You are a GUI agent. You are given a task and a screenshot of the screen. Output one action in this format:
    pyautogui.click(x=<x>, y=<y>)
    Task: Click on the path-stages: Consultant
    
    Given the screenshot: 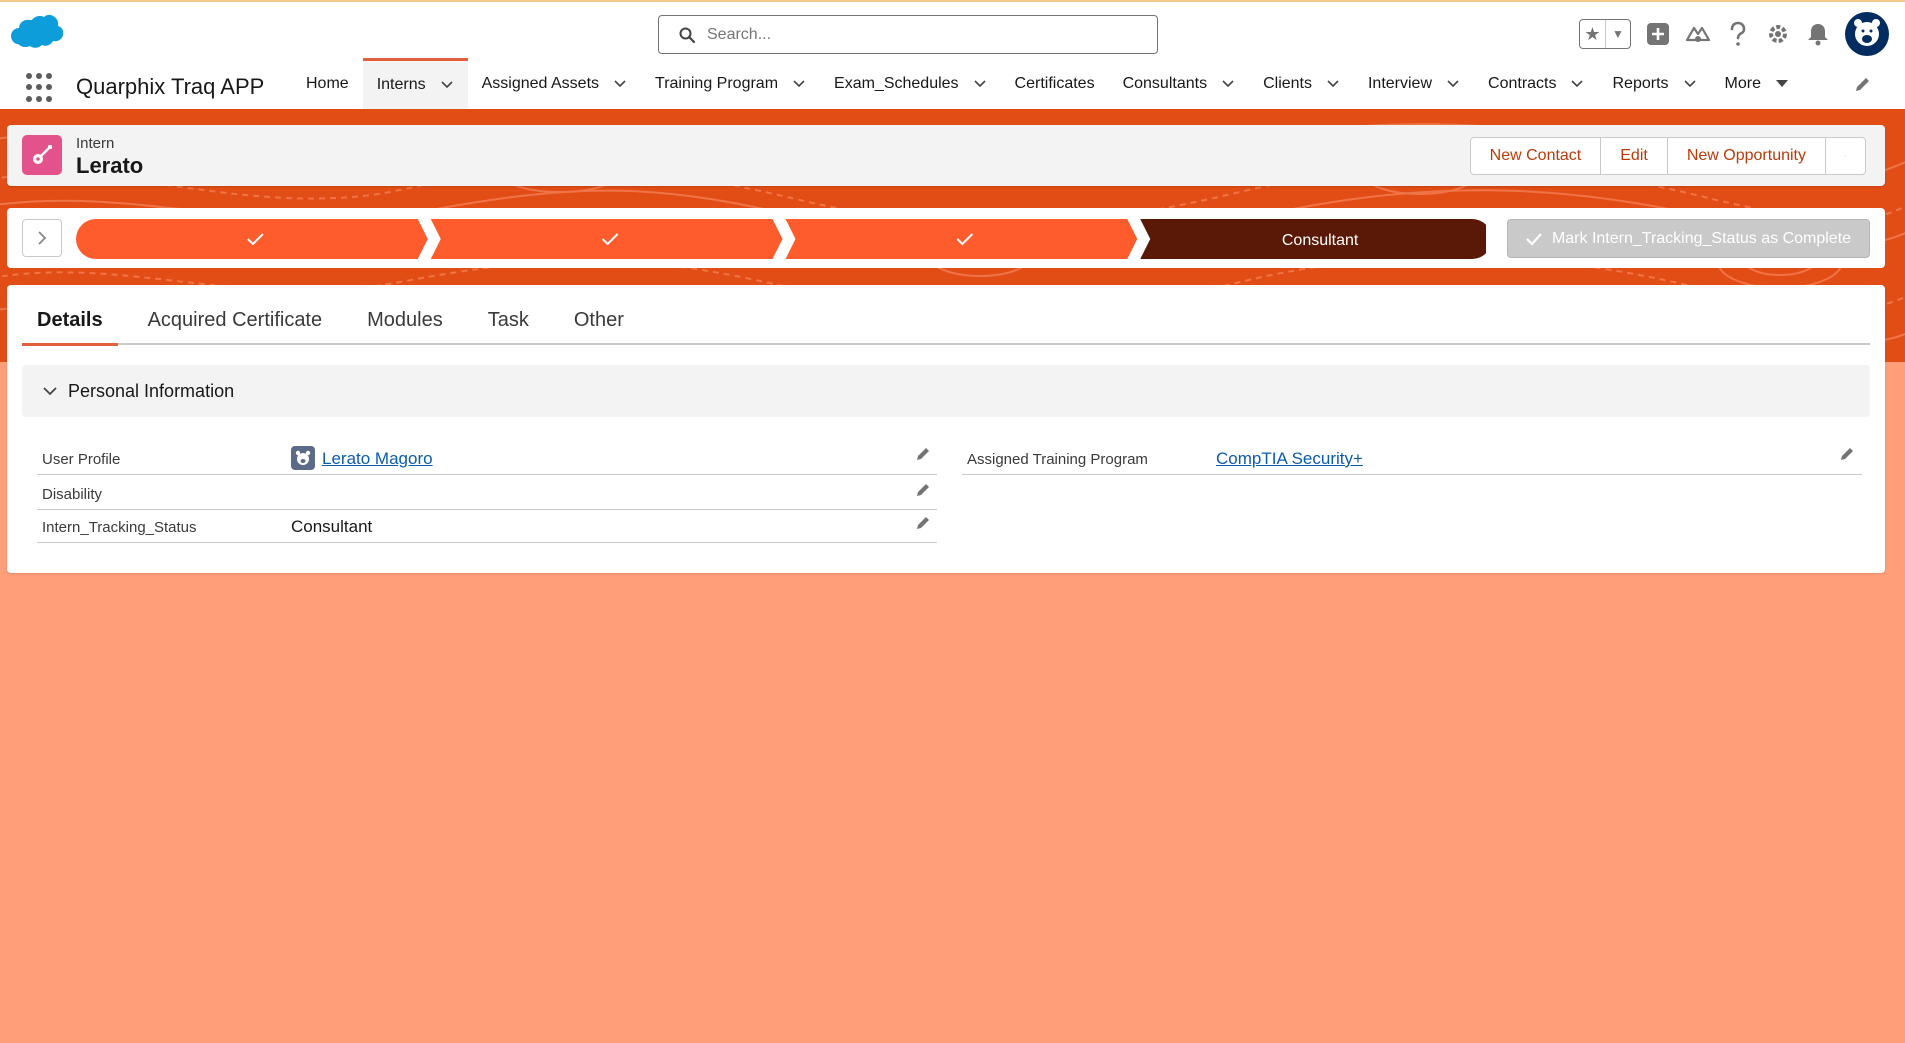 What is the action you would take?
    pyautogui.click(x=781, y=239)
    